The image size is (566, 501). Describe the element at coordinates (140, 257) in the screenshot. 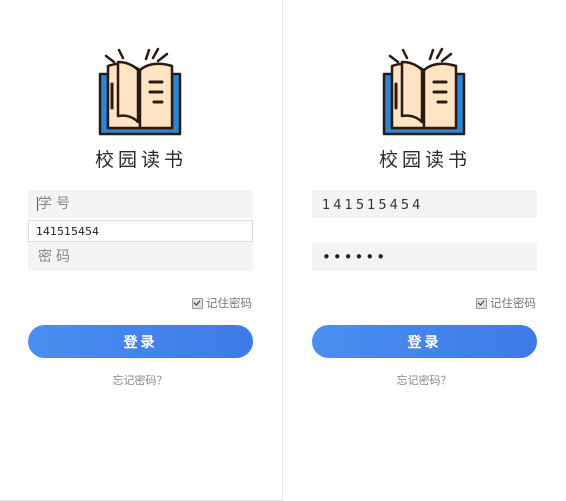

I see `password-input` at that location.